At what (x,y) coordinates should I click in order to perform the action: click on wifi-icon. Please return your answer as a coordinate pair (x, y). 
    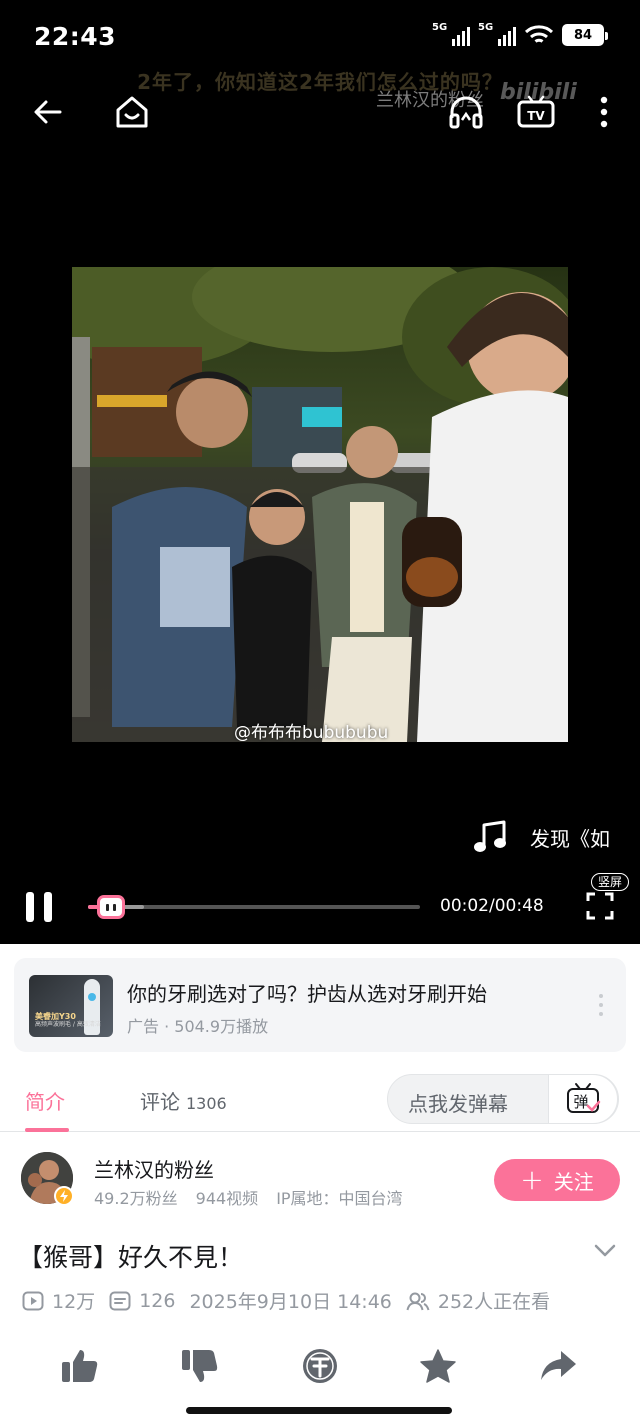
    Looking at the image, I should click on (539, 34).